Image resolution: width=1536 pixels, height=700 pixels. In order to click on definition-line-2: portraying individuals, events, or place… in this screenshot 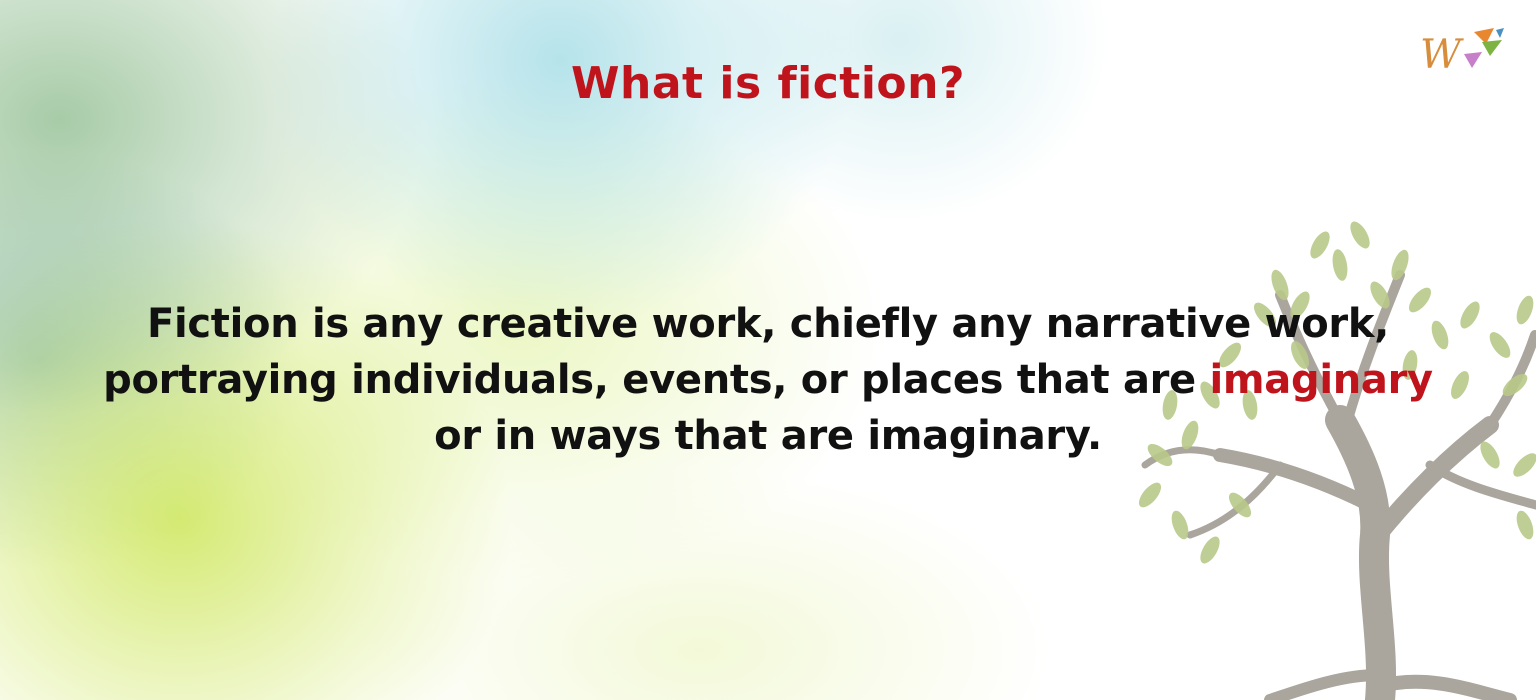, I will do `click(656, 380)`.